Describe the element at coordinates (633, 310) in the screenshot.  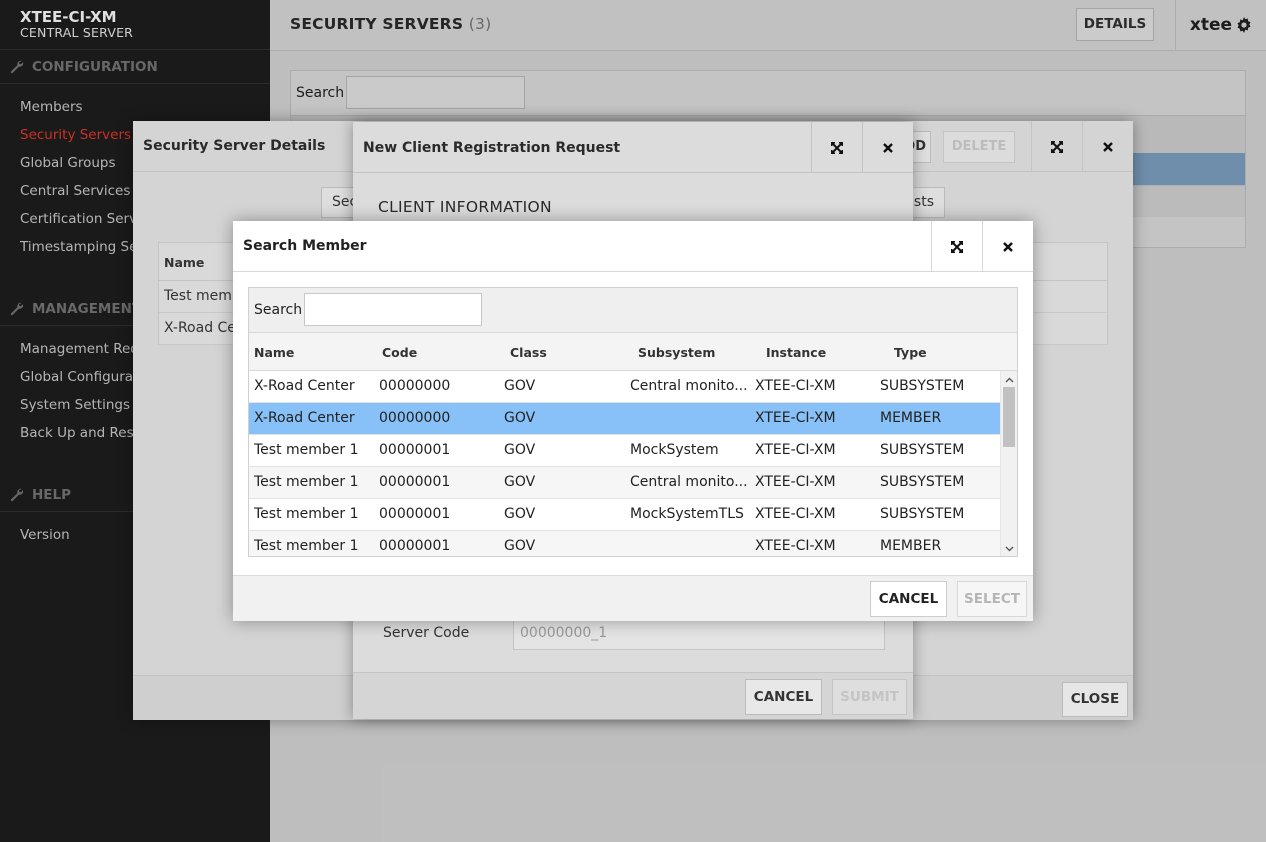
I see `grid-search-bar: Search` at that location.